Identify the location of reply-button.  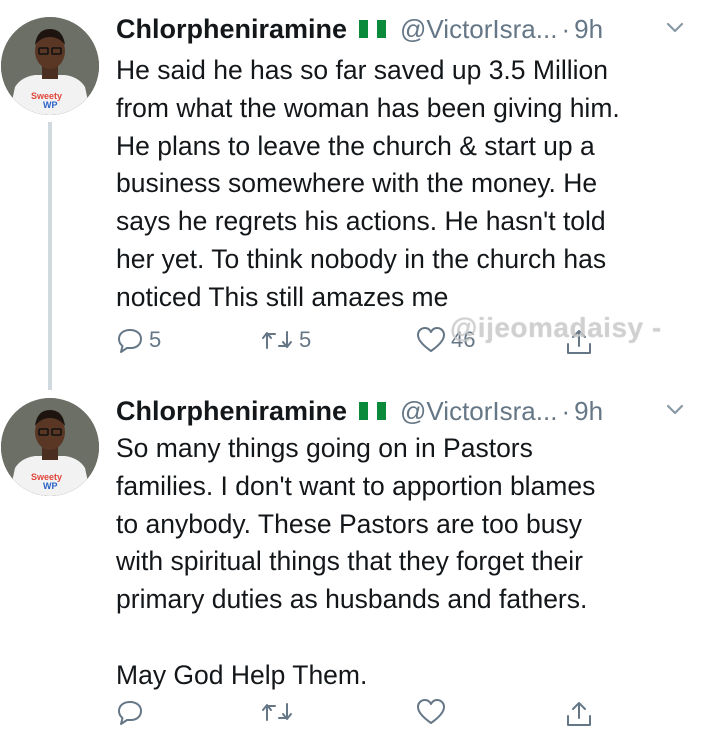
(132, 712).